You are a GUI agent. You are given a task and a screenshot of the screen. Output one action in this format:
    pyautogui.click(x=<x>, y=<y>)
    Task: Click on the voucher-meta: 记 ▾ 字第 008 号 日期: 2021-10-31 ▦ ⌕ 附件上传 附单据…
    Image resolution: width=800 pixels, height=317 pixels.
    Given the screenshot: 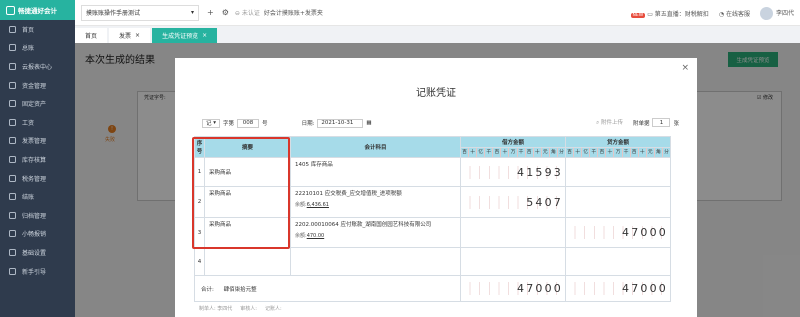 What is the action you would take?
    pyautogui.click(x=439, y=123)
    